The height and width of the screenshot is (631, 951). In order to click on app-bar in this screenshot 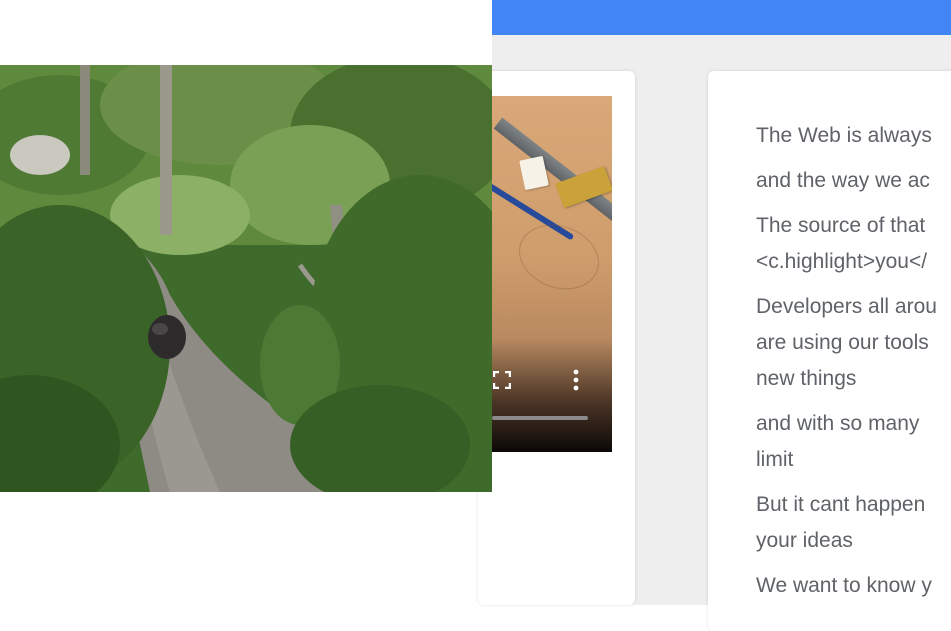, I will do `click(721, 17)`.